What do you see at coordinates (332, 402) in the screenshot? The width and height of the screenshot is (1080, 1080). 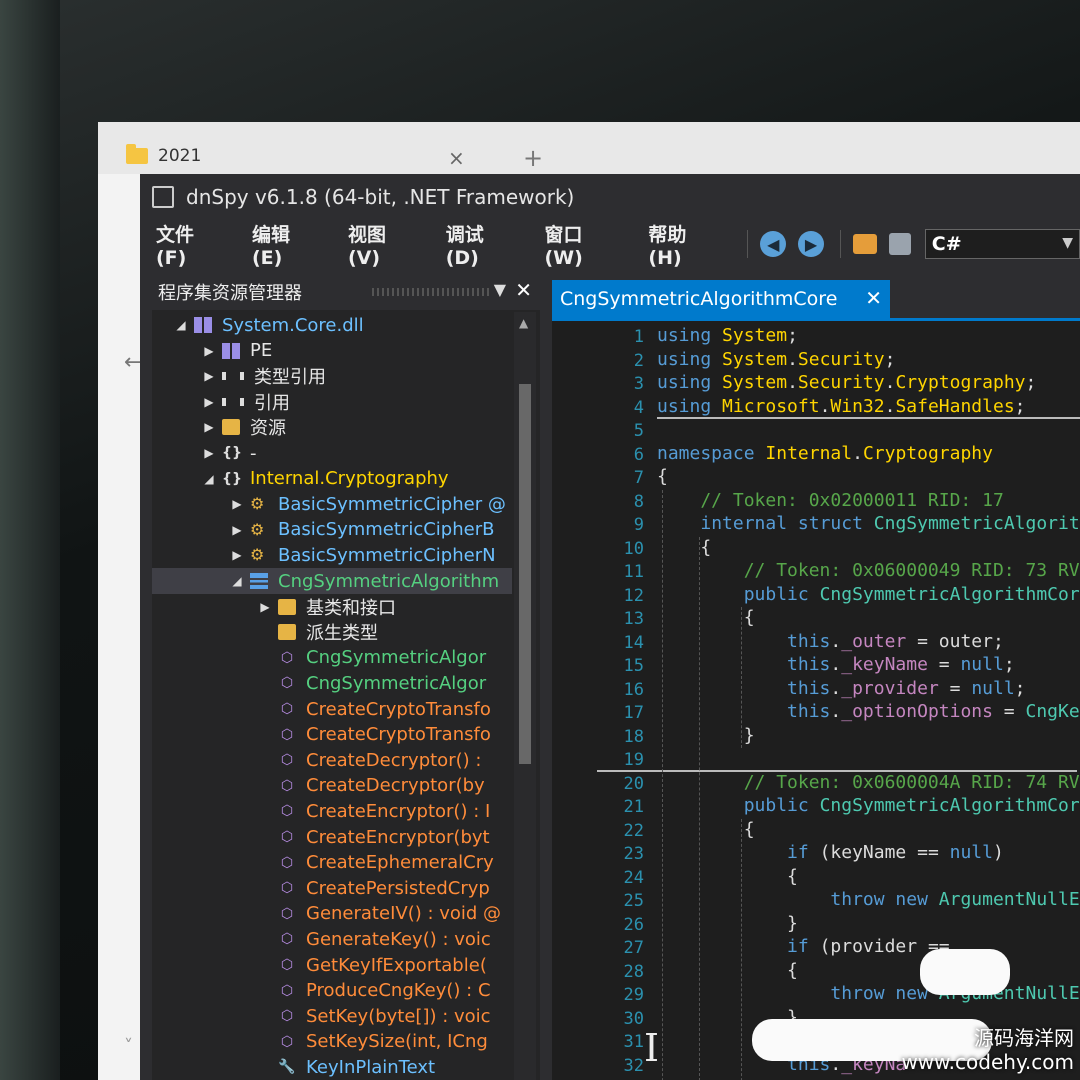 I see `tree-item: ▶ 引用` at bounding box center [332, 402].